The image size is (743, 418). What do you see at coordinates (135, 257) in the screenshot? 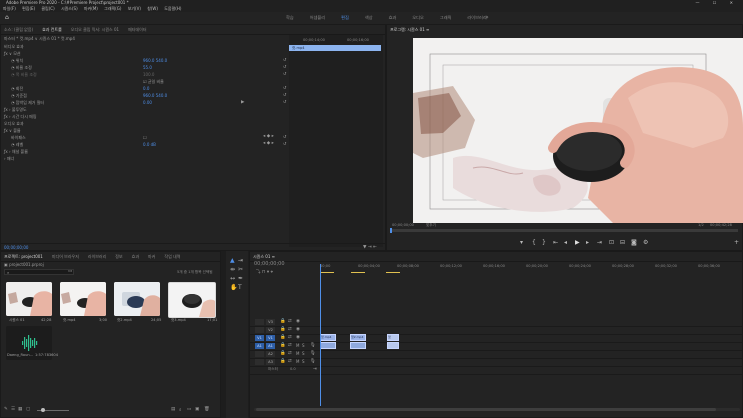
I see `tab-effects: 효과` at bounding box center [135, 257].